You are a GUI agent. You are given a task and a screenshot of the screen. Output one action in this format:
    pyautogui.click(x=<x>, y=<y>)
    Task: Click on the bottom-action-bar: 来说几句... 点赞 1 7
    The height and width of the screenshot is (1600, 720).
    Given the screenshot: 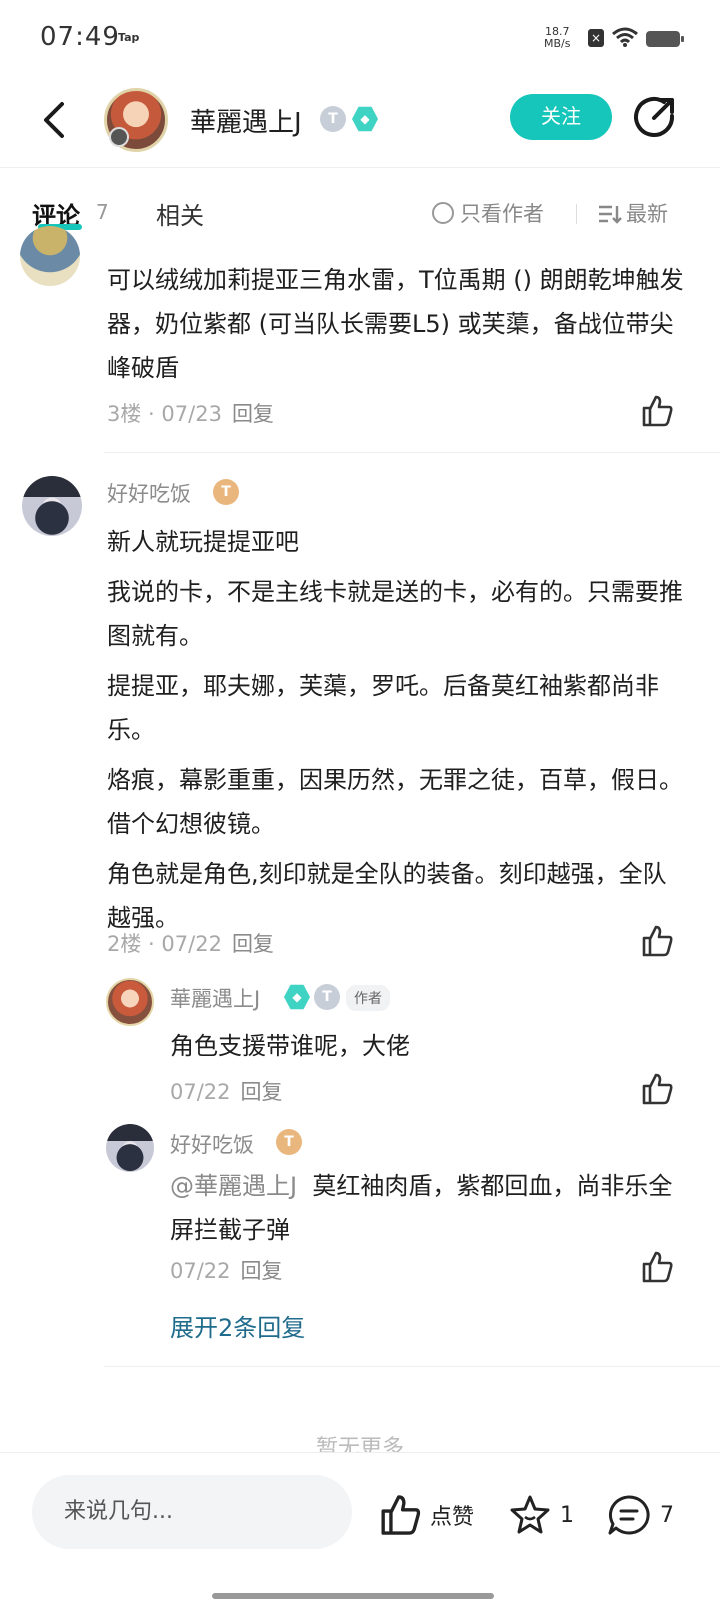 What is the action you would take?
    pyautogui.click(x=360, y=1526)
    